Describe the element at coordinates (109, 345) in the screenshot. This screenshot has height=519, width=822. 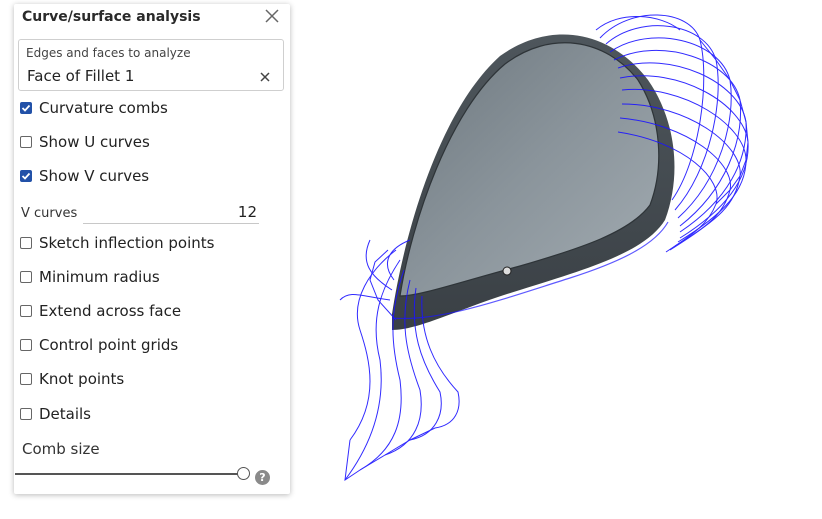
I see `option-label: Control point grids` at that location.